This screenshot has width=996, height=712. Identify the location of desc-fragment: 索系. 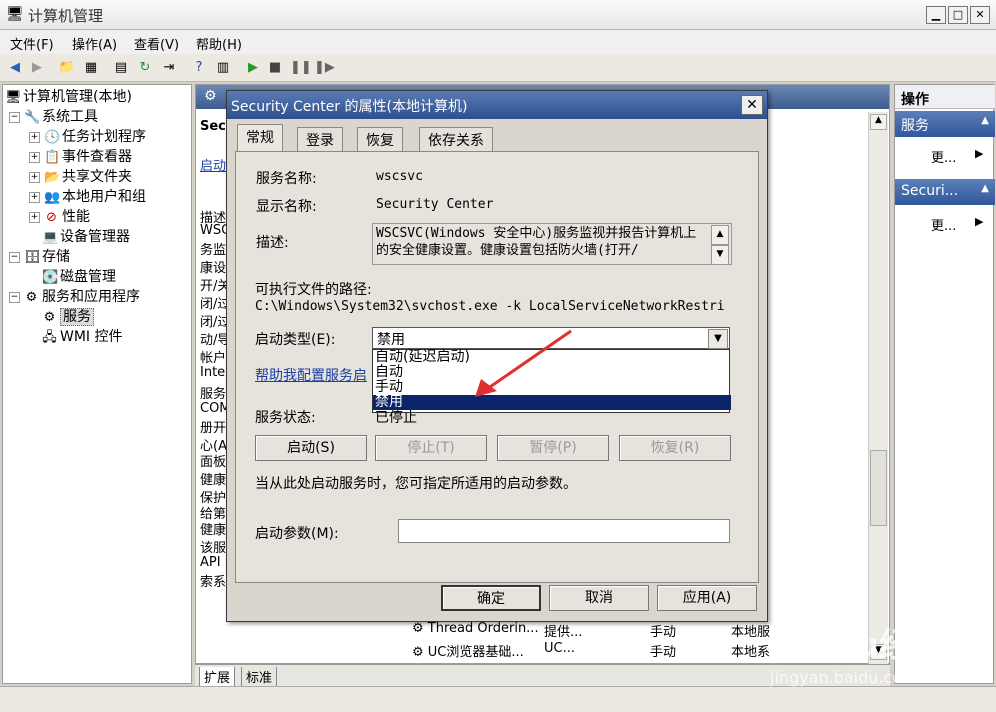
(213, 582).